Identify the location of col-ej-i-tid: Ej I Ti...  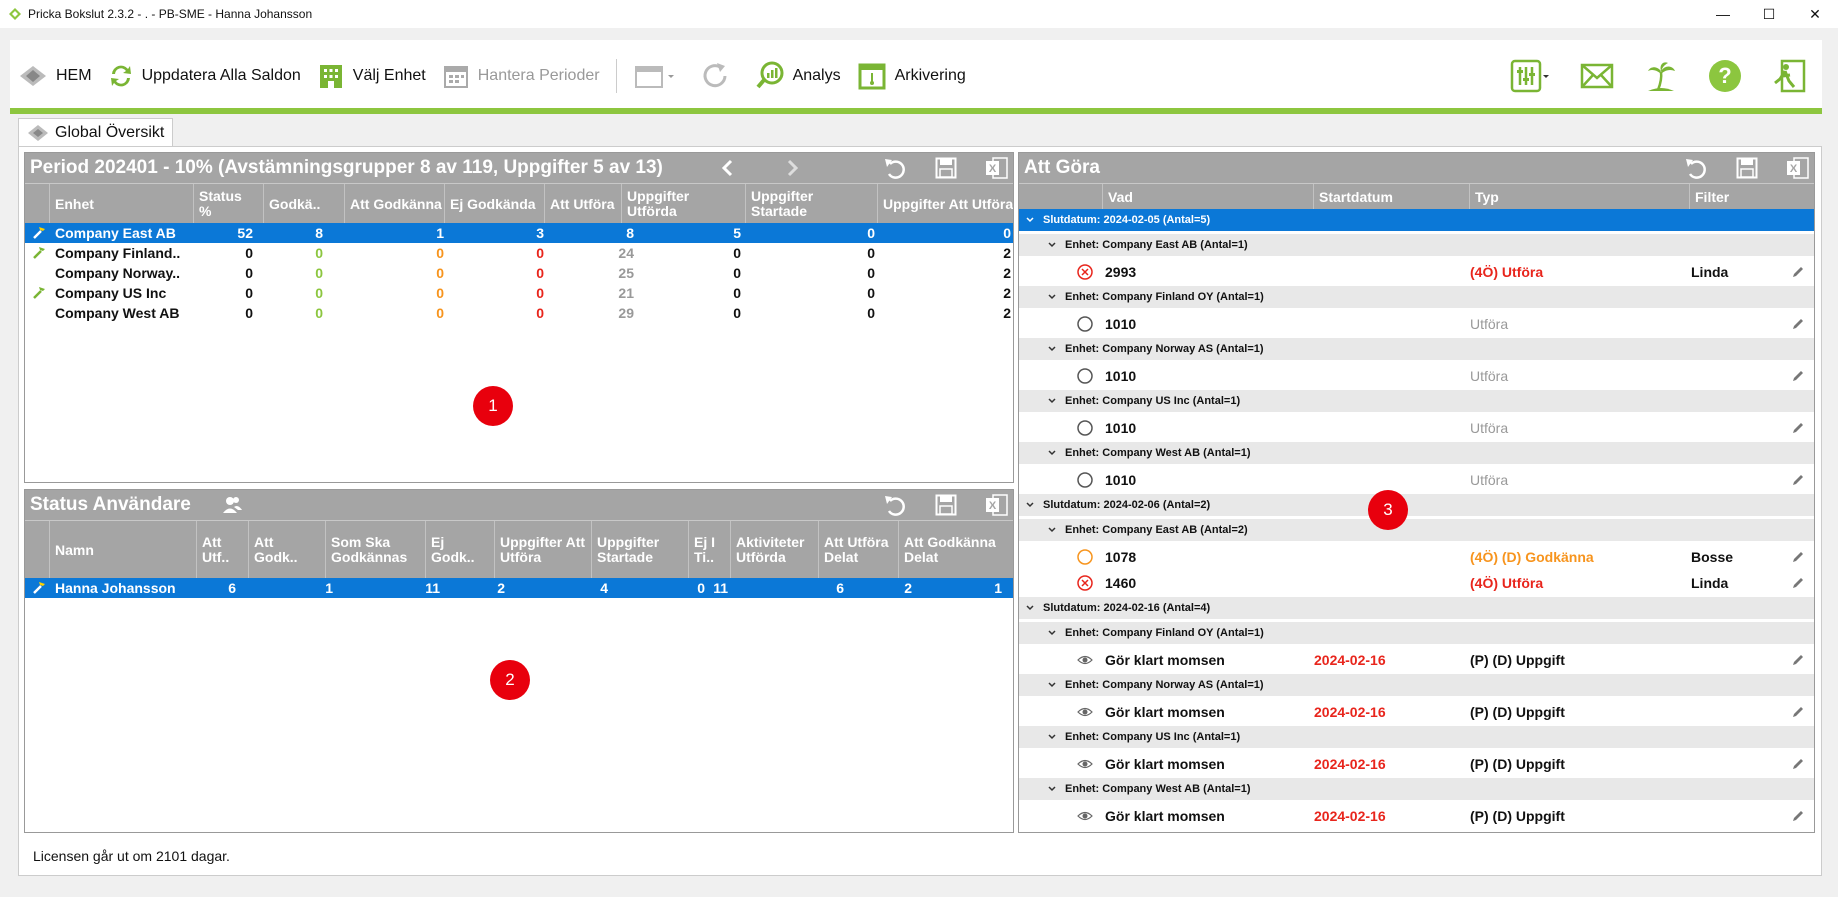
(708, 550).